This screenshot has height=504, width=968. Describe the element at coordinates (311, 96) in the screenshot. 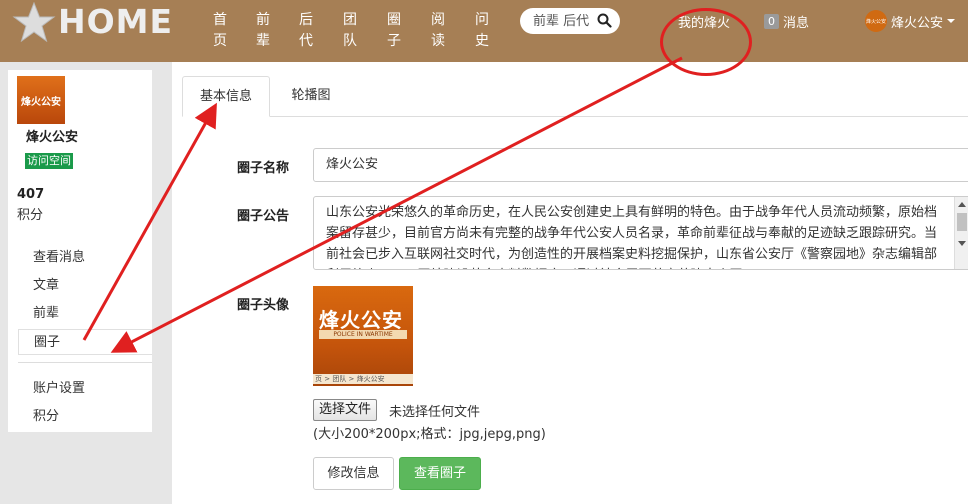

I see `tab-carousel: 轮播图` at that location.